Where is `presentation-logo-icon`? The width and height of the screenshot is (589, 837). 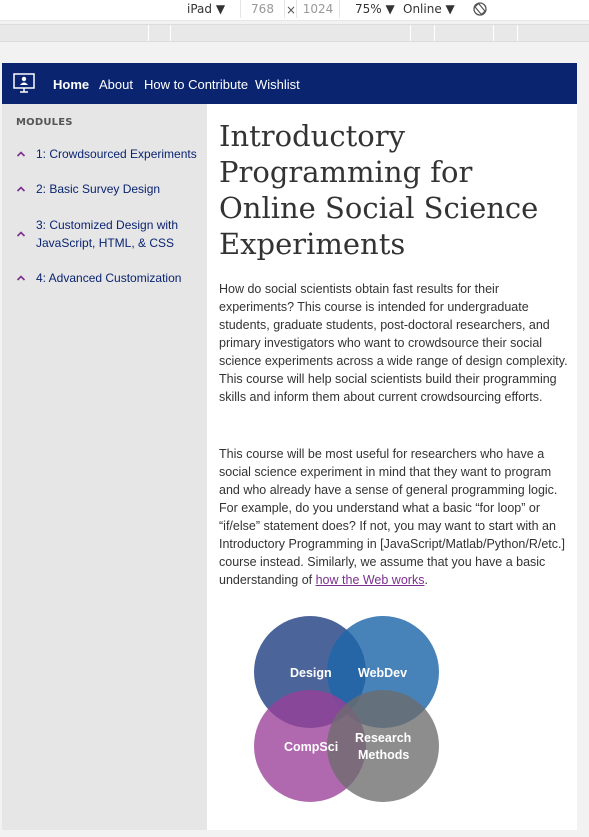
presentation-logo-icon is located at coordinates (24, 83).